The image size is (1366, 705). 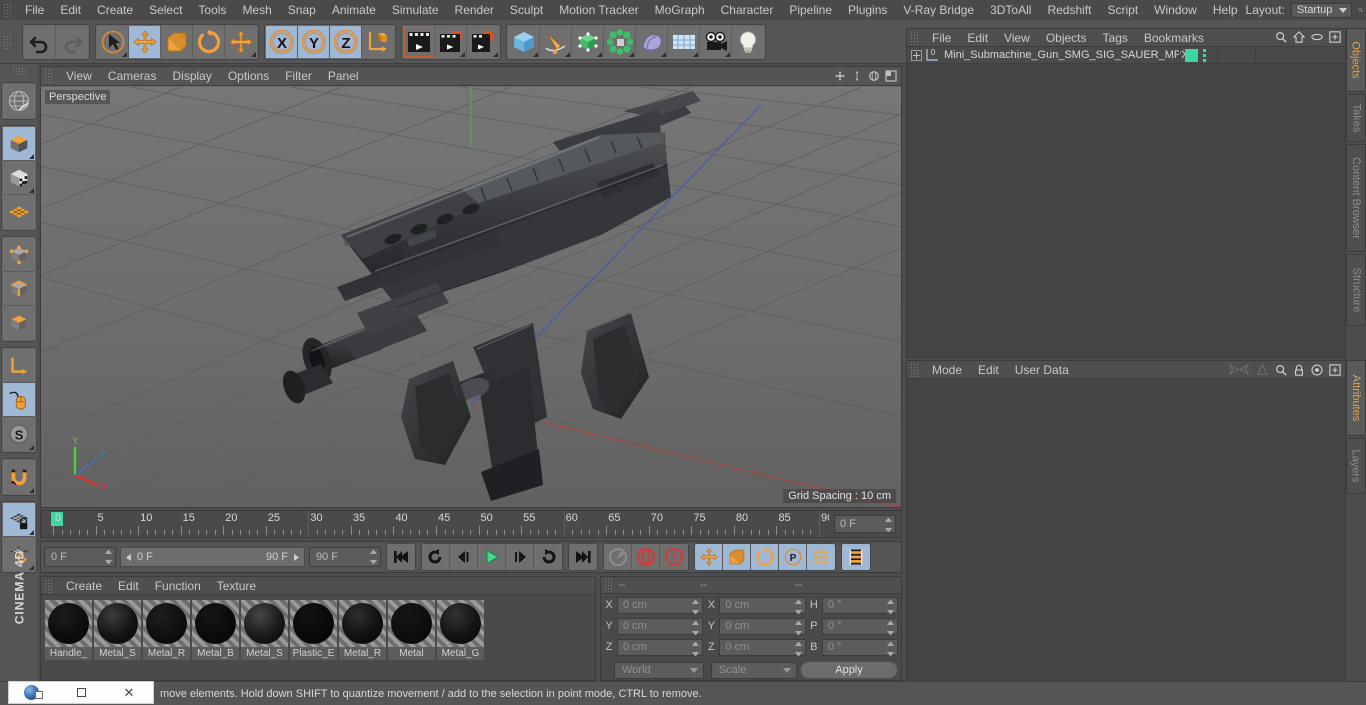 I want to click on menu-file: File, so click(x=34, y=10).